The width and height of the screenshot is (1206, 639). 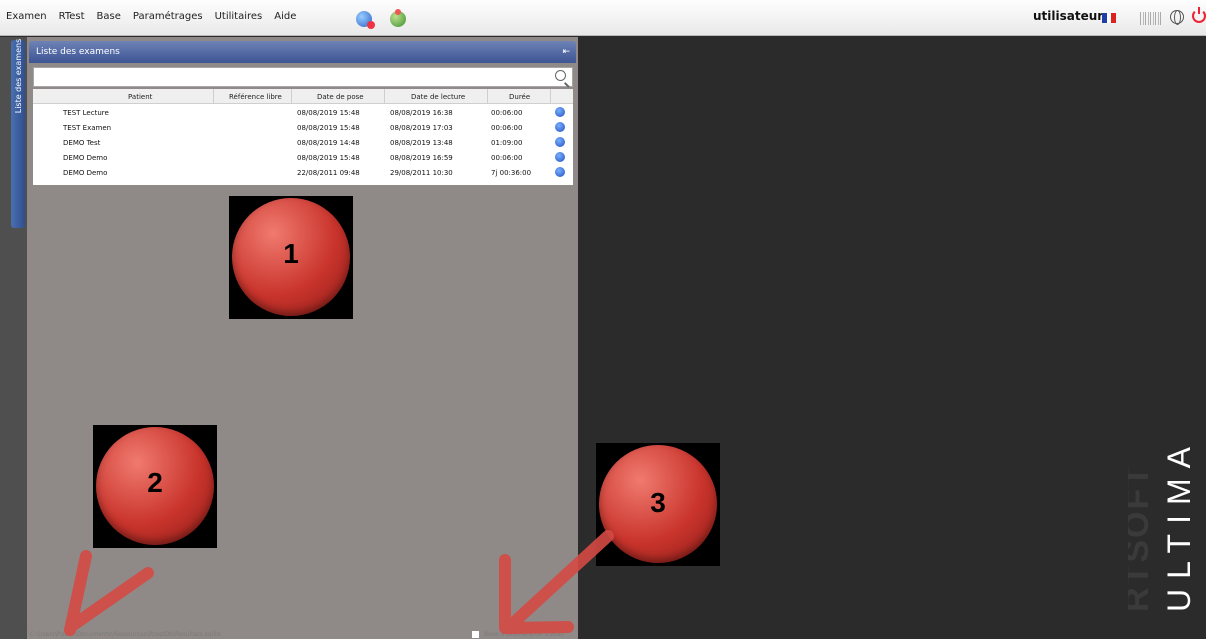 What do you see at coordinates (285, 16) in the screenshot?
I see `menu-aide: Aide` at bounding box center [285, 16].